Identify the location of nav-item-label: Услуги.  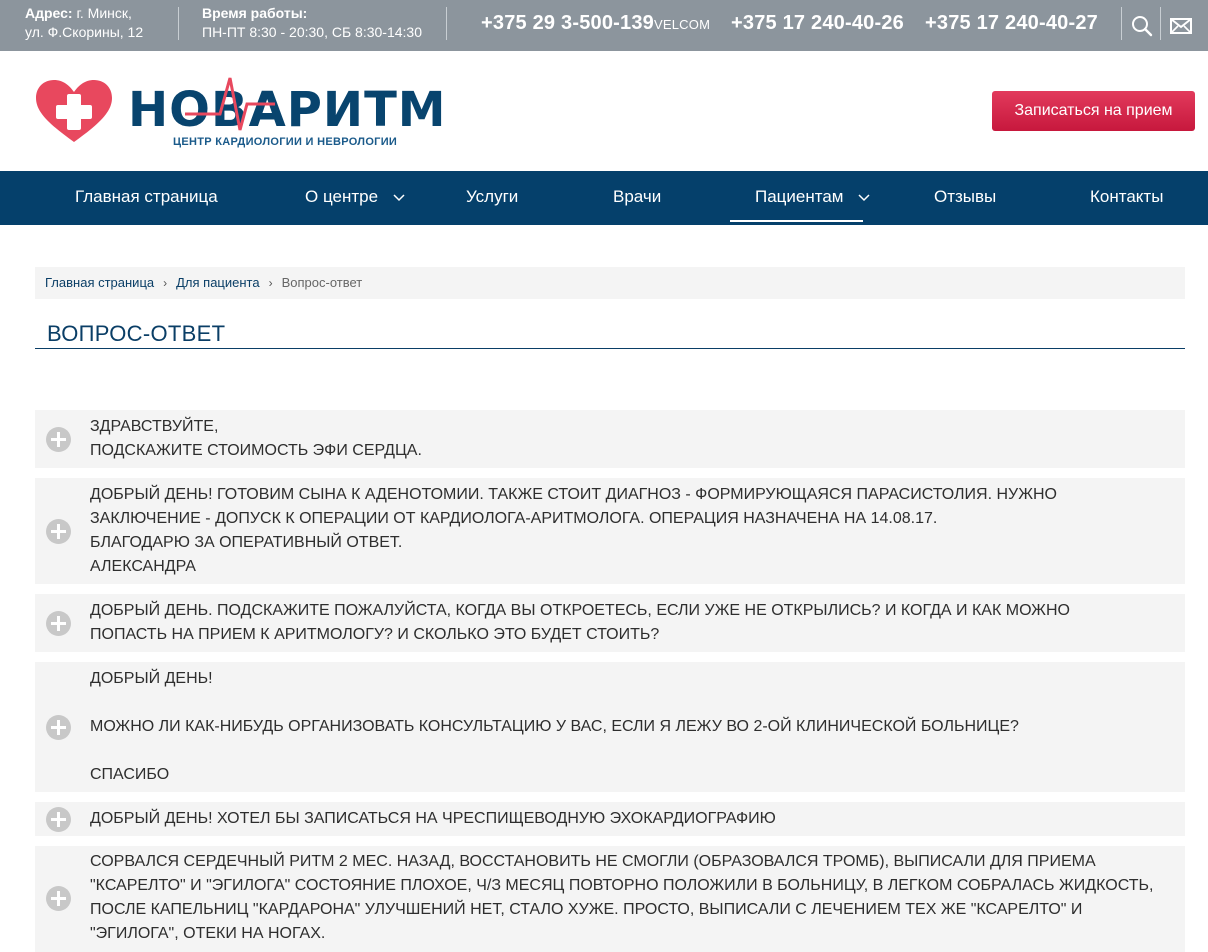
(492, 196).